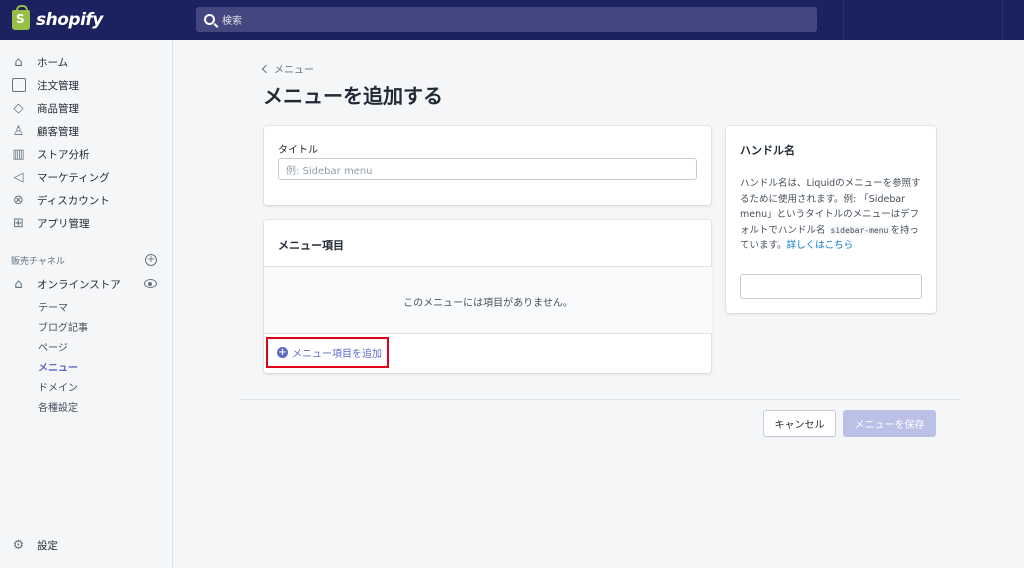  Describe the element at coordinates (58, 131) in the screenshot. I see `sidebar-item-label: 顧客管理` at that location.